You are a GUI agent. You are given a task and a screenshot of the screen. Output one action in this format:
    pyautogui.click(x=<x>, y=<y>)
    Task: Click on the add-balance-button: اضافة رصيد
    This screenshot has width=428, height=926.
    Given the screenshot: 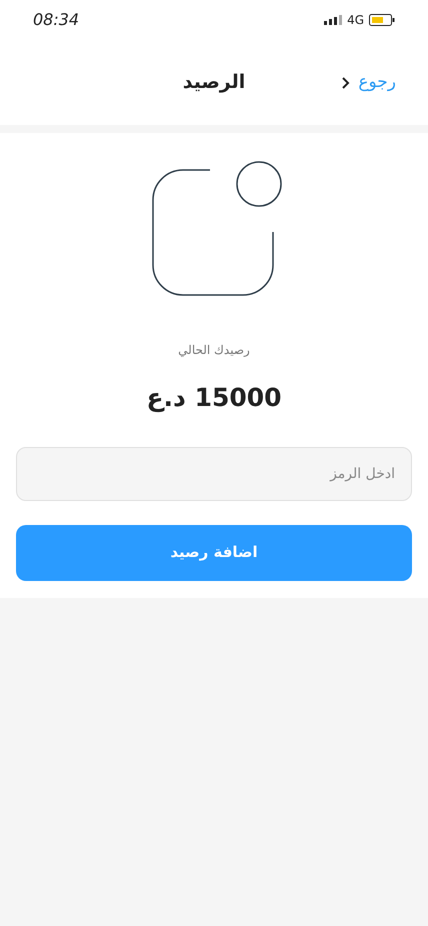 What is the action you would take?
    pyautogui.click(x=214, y=552)
    